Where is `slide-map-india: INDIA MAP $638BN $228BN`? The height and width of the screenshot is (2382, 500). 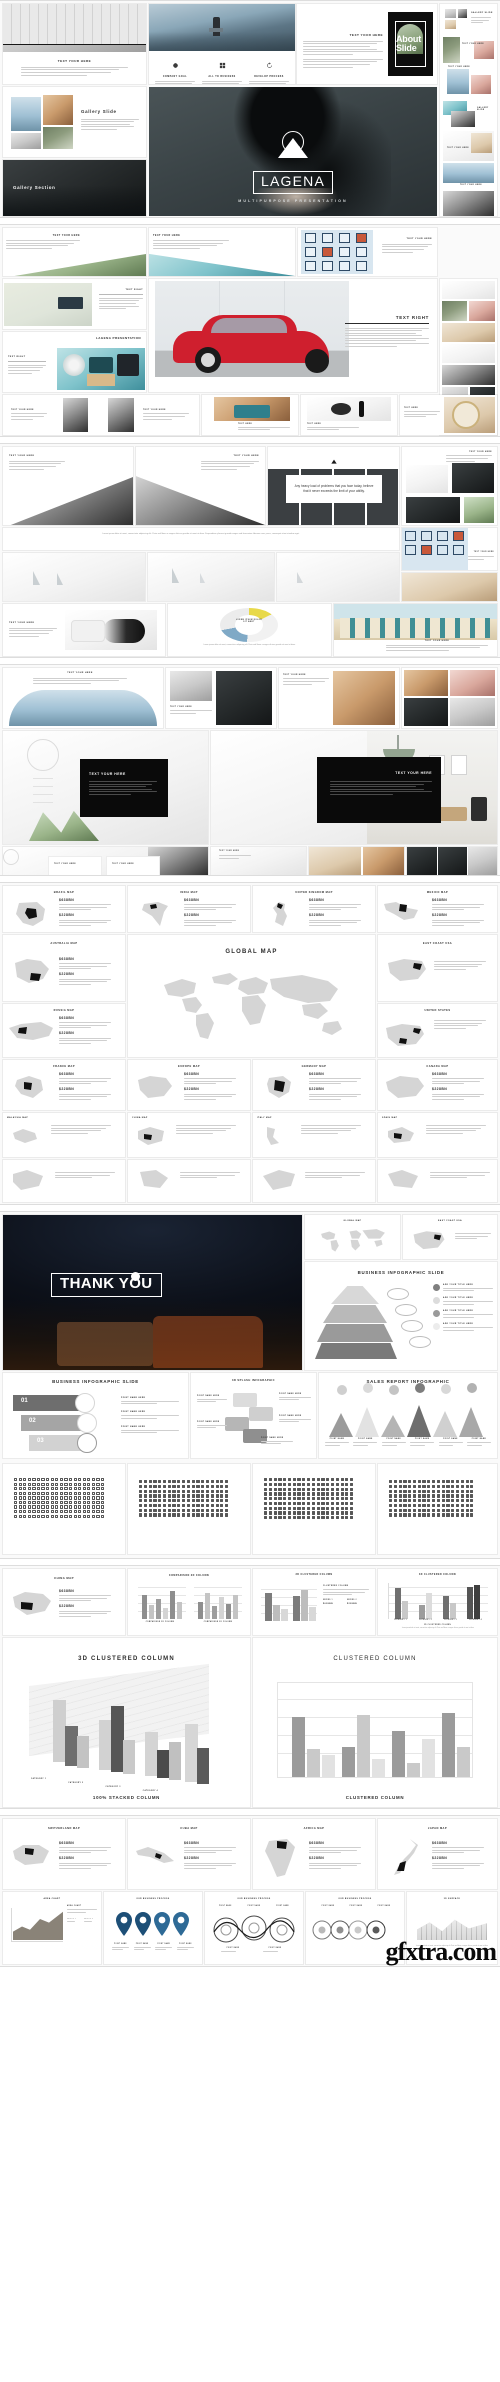 slide-map-india: INDIA MAP $638BN $228BN is located at coordinates (189, 909).